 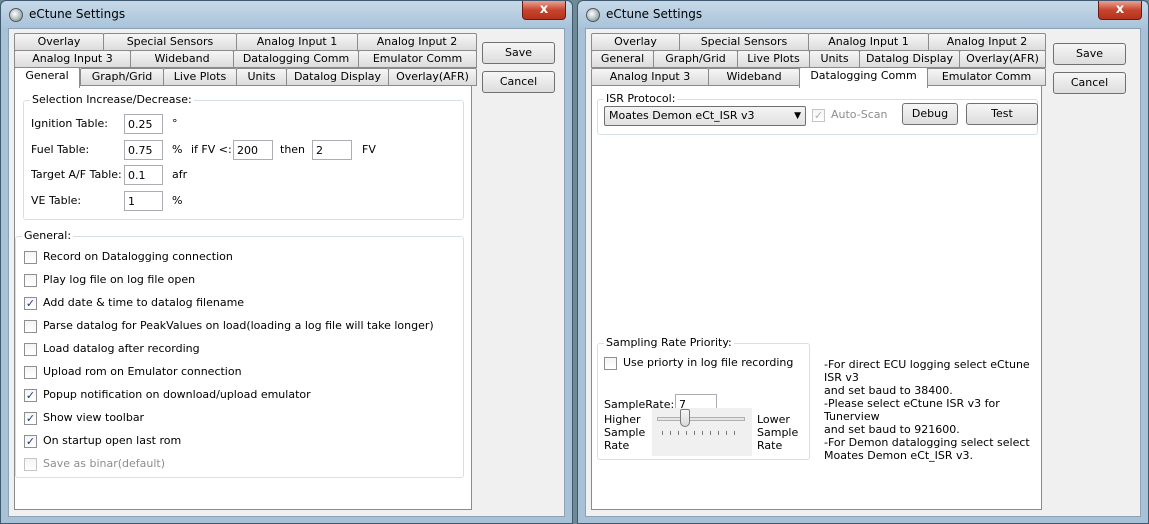 What do you see at coordinates (930, 114) in the screenshot?
I see `debug-button: Debug` at bounding box center [930, 114].